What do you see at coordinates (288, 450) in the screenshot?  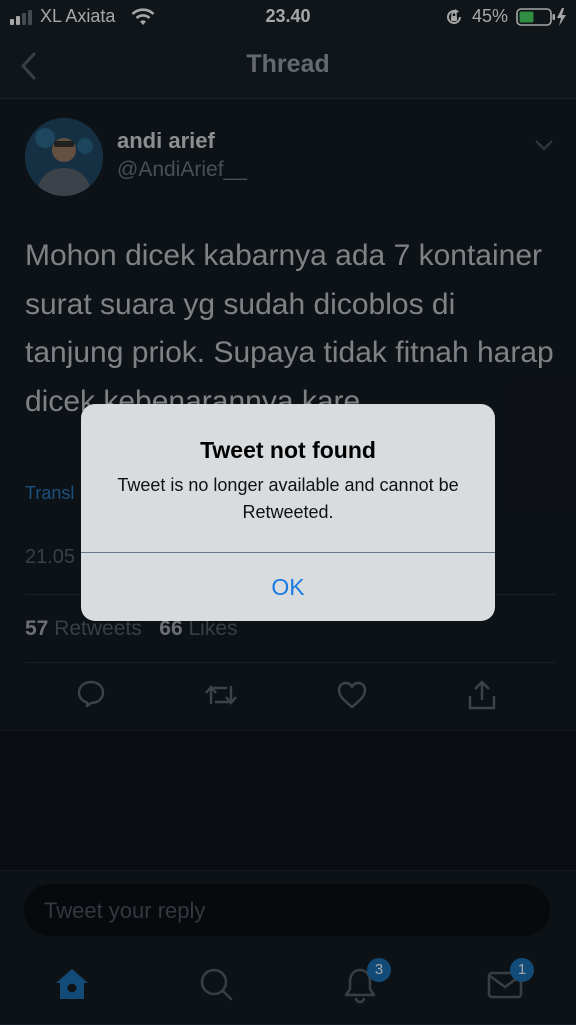 I see `alert-title: Tweet not found` at bounding box center [288, 450].